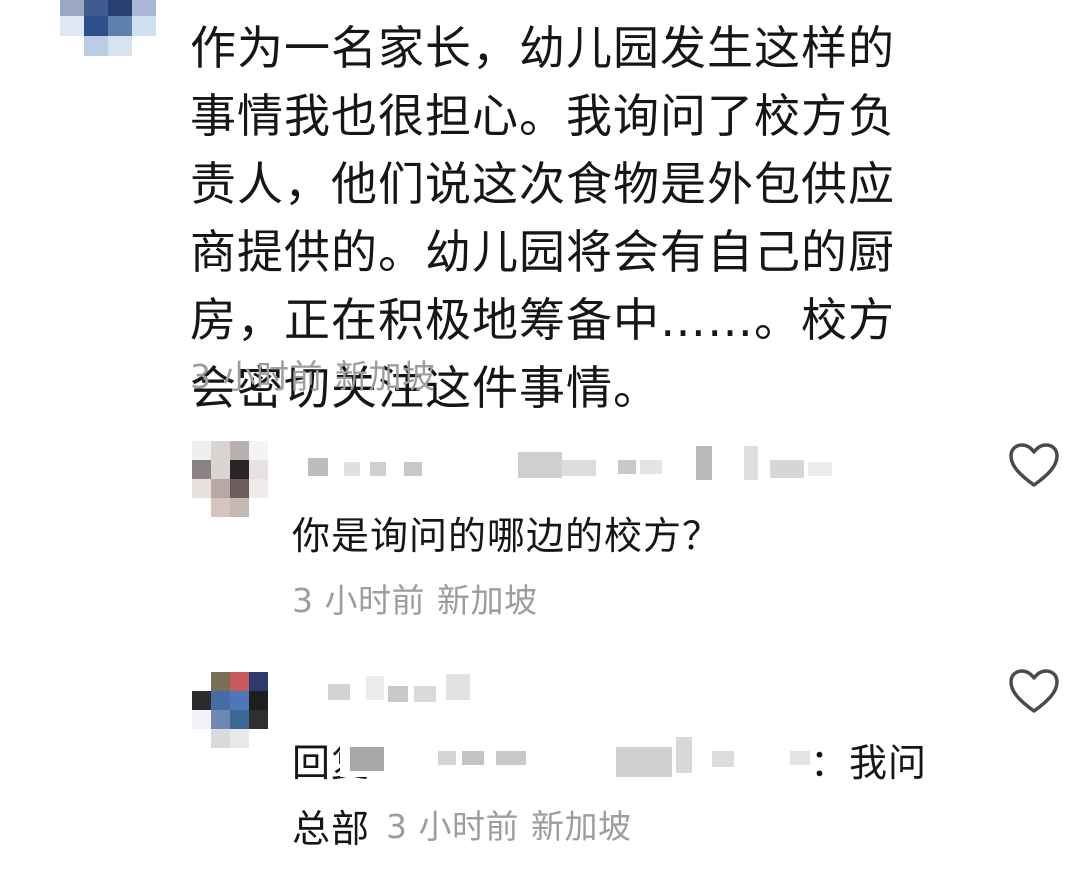 The image size is (1080, 872). I want to click on commenter-avatar, so click(108, 28).